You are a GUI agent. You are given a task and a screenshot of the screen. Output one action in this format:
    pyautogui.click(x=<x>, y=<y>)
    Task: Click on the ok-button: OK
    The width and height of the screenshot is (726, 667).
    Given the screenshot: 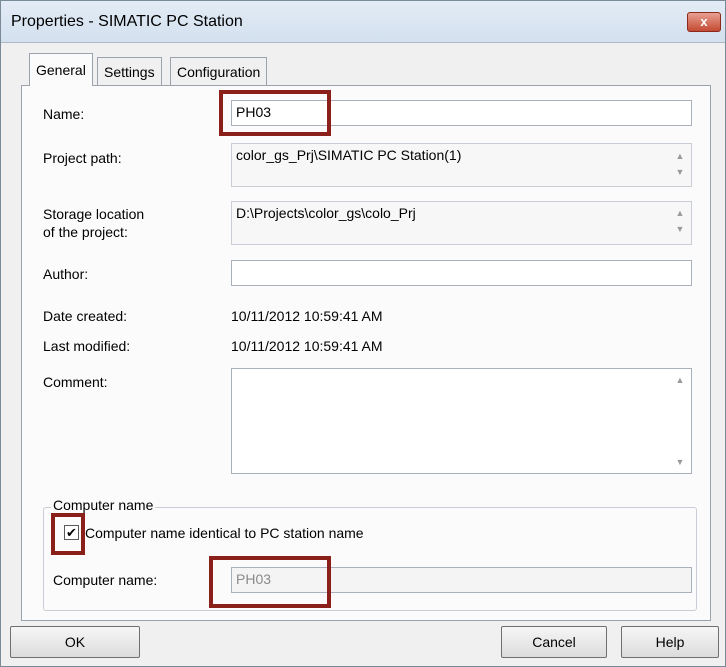 What is the action you would take?
    pyautogui.click(x=75, y=642)
    